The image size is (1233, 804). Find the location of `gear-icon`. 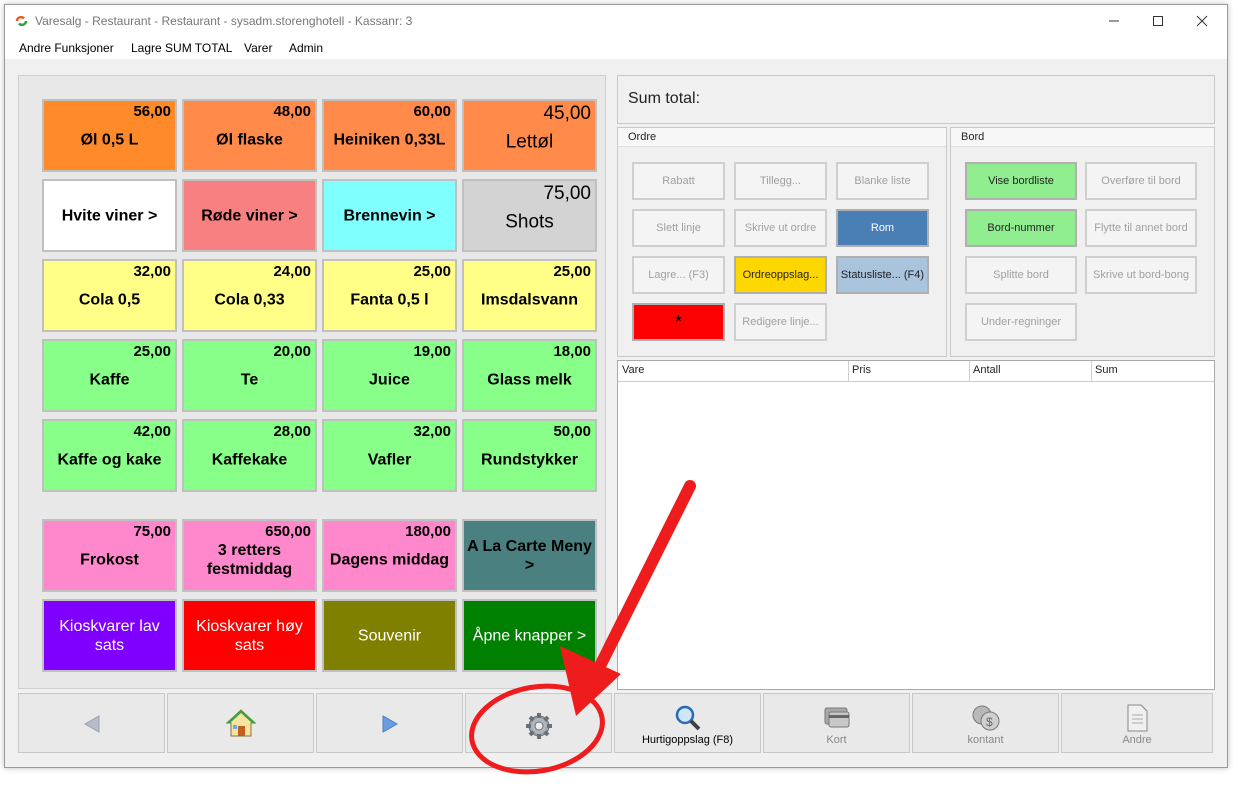

gear-icon is located at coordinates (539, 728).